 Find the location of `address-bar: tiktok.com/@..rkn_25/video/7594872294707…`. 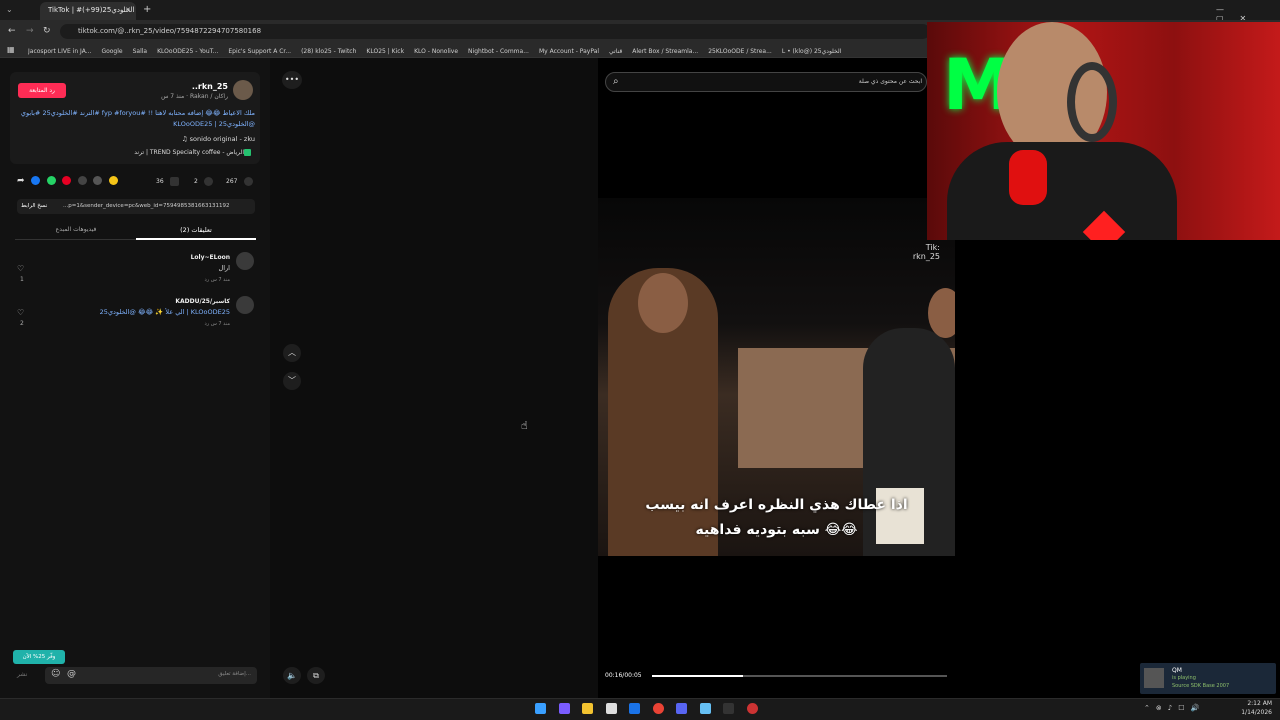

address-bar: tiktok.com/@..rkn_25/video/7594872294707… is located at coordinates (495, 31).